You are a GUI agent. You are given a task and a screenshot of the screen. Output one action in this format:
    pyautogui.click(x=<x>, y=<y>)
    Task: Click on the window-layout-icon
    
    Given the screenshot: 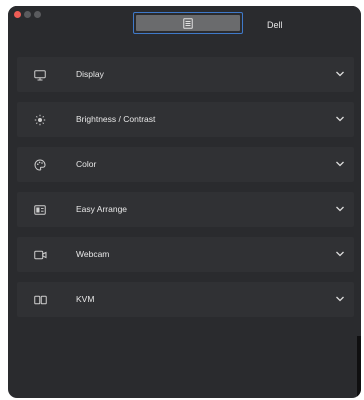 What is the action you would take?
    pyautogui.click(x=40, y=210)
    